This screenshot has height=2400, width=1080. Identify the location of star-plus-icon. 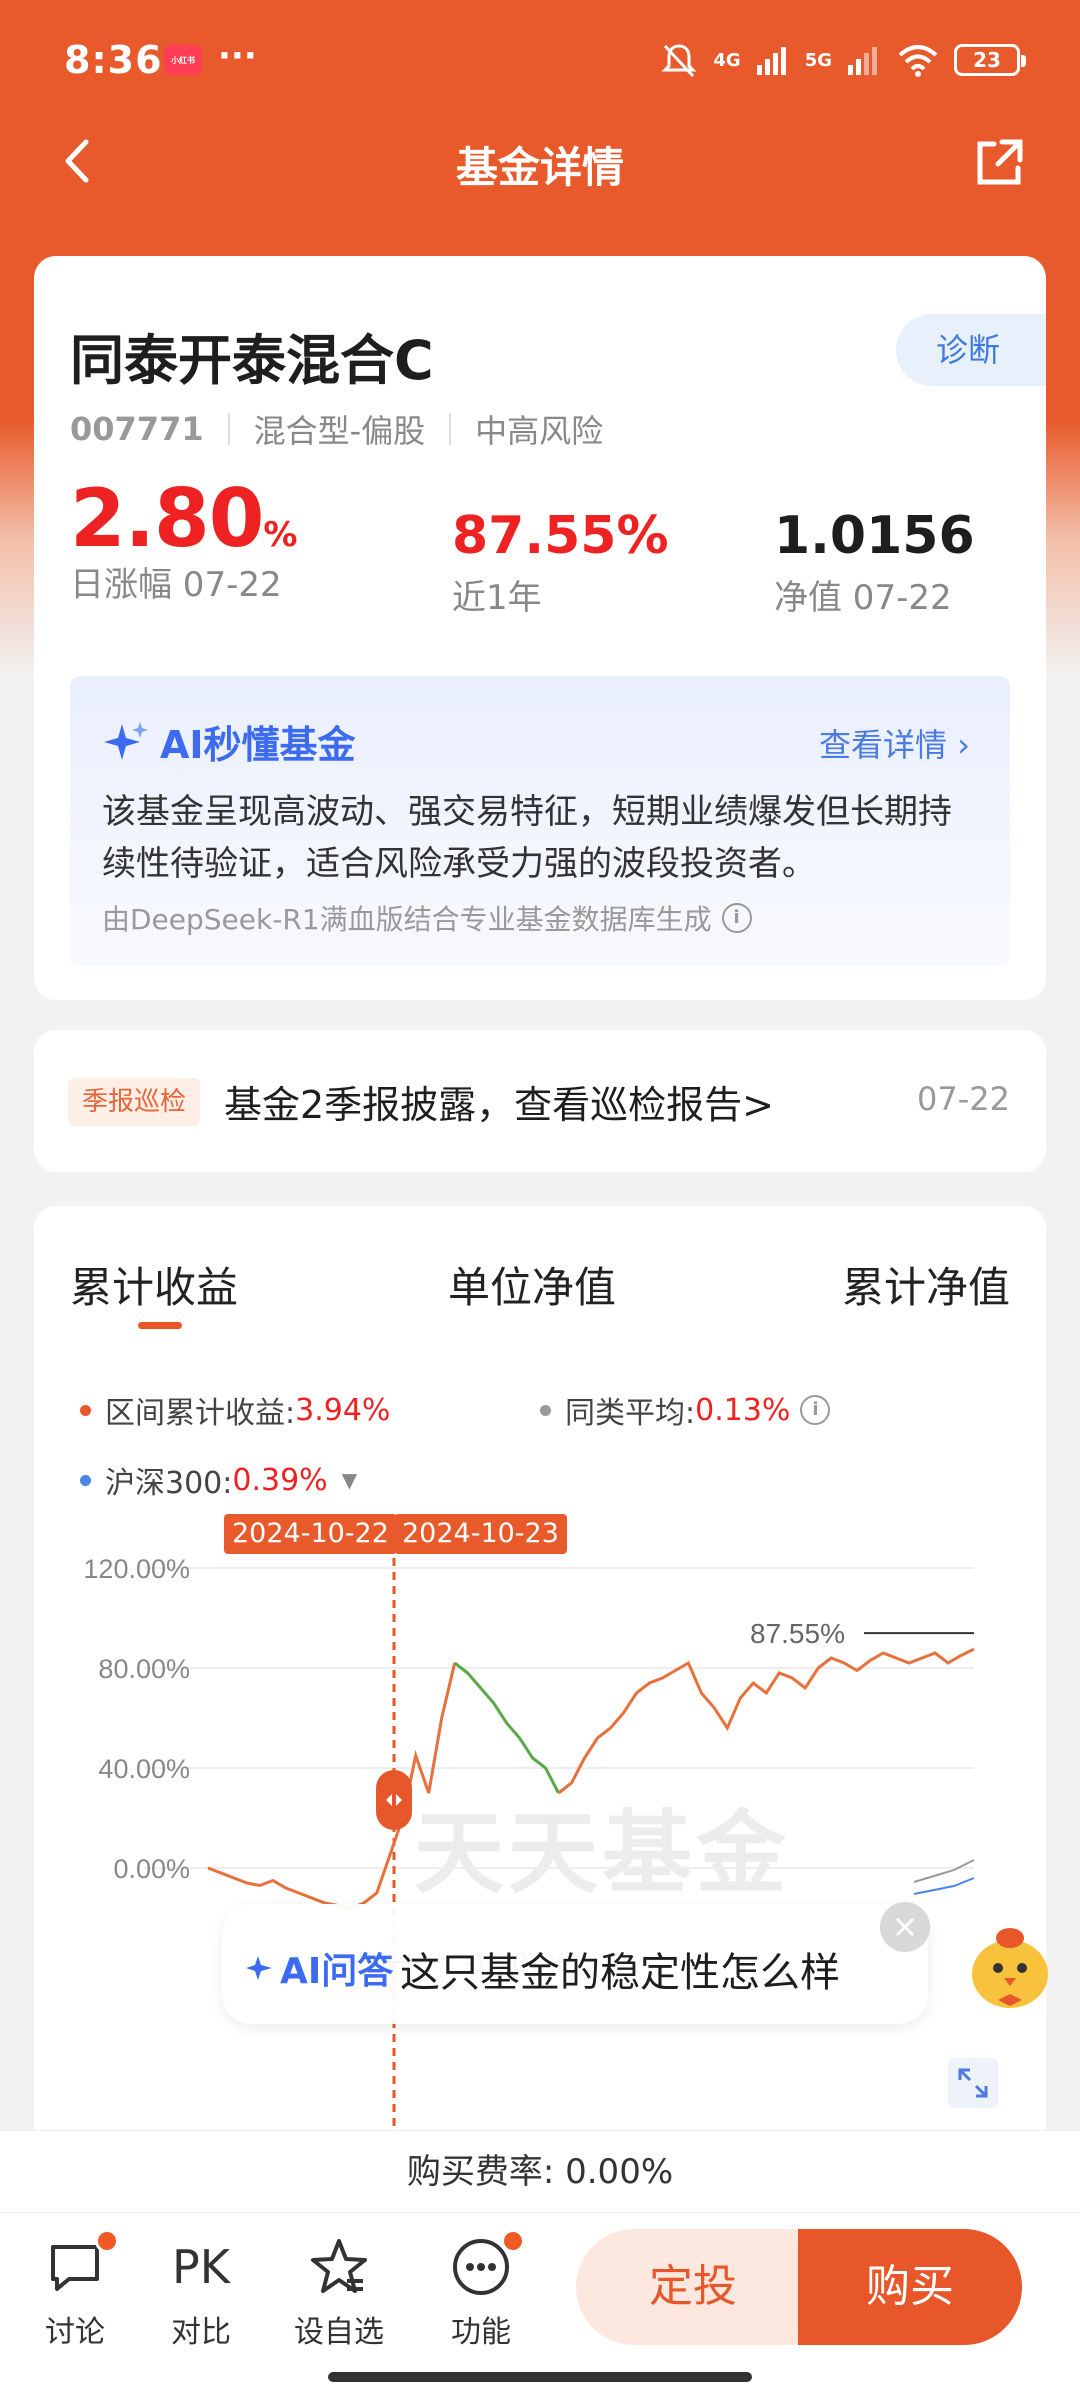
(339, 2267).